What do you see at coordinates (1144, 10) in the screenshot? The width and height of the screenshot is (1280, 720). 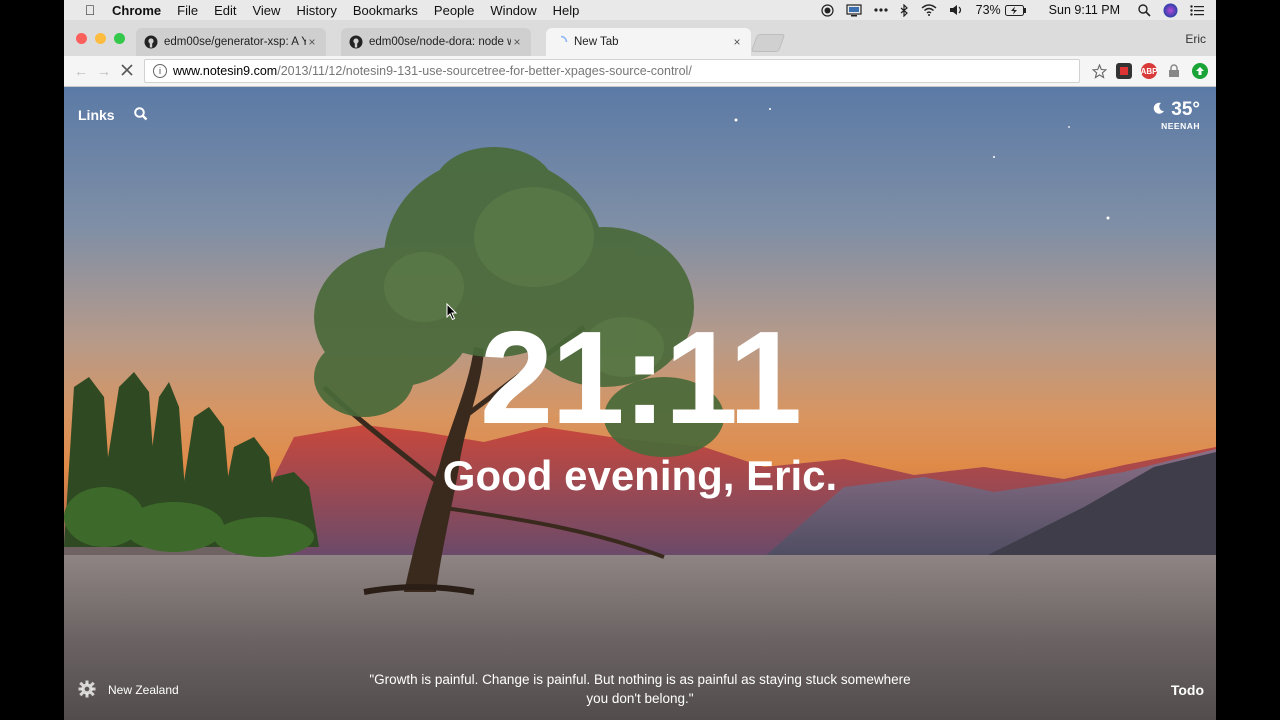 I see `spotlight-search-icon` at bounding box center [1144, 10].